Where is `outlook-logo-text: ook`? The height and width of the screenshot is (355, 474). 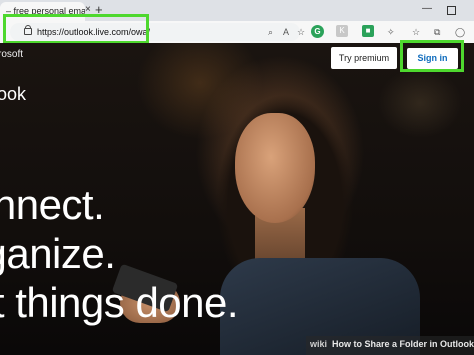 outlook-logo-text: ook is located at coordinates (13, 94).